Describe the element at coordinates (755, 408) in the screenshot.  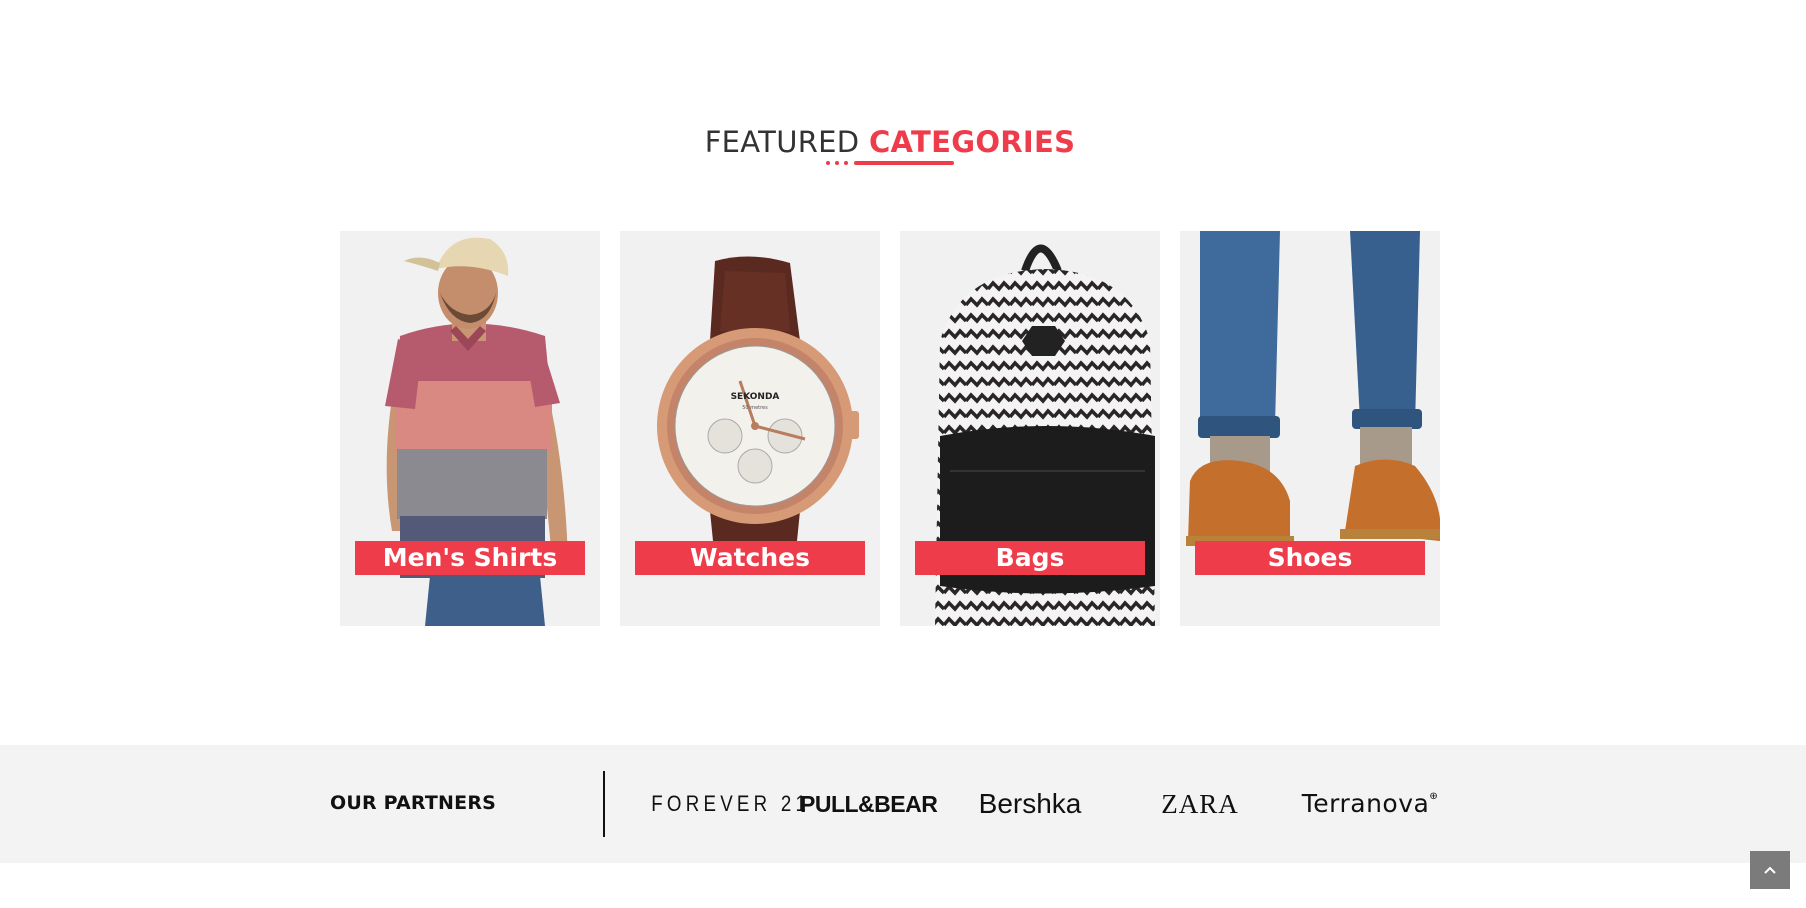
I see `watch-subtitle-text: 50 metres` at that location.